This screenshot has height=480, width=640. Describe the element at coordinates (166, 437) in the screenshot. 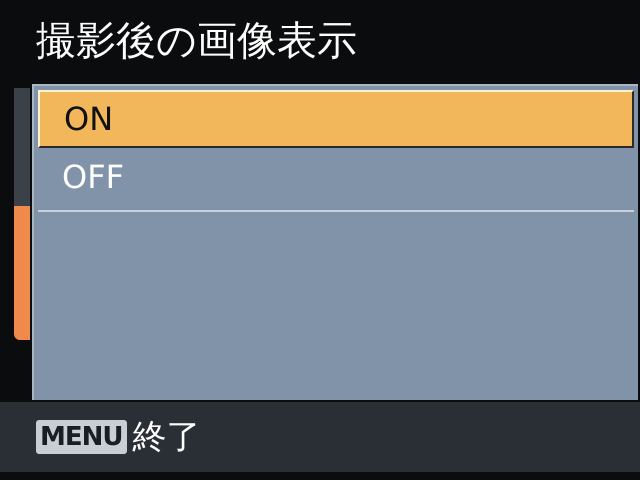

I see `exit-label: 終了` at that location.